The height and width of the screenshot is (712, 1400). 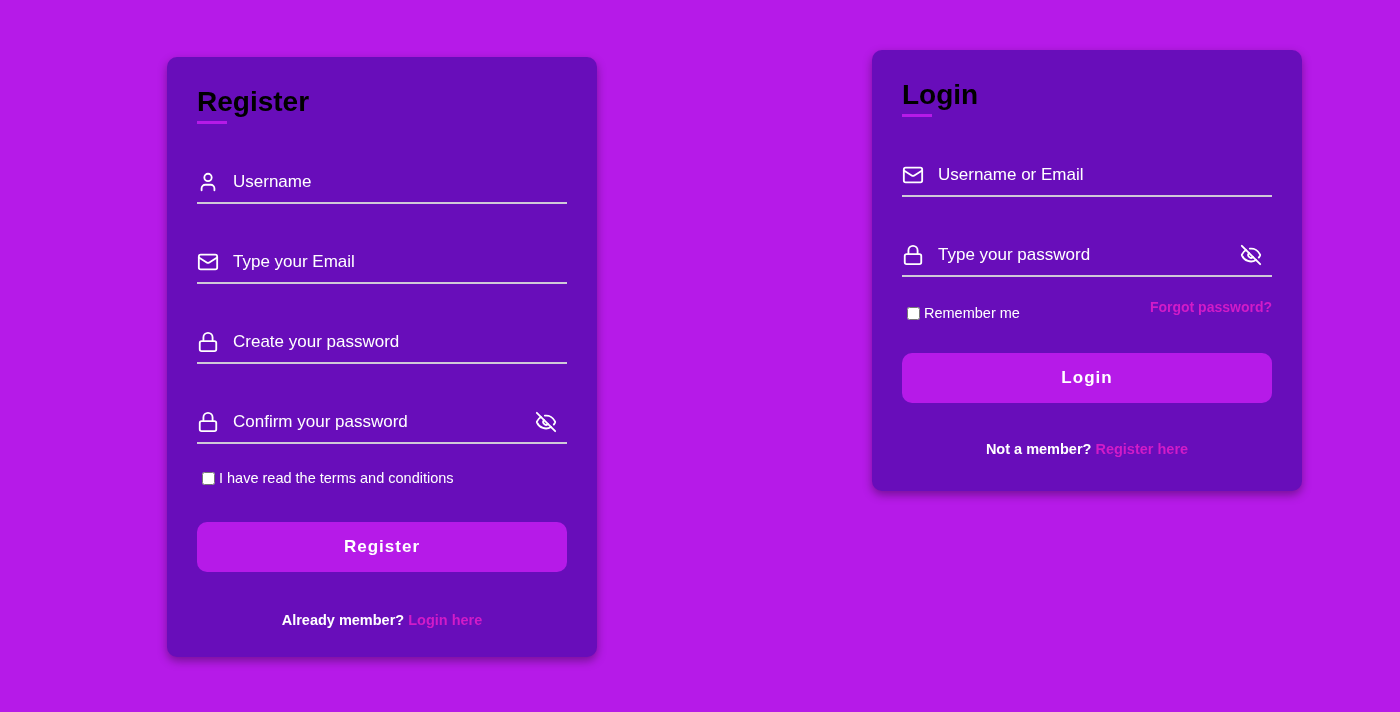 What do you see at coordinates (399, 262) in the screenshot?
I see `input-field: Type your Email` at bounding box center [399, 262].